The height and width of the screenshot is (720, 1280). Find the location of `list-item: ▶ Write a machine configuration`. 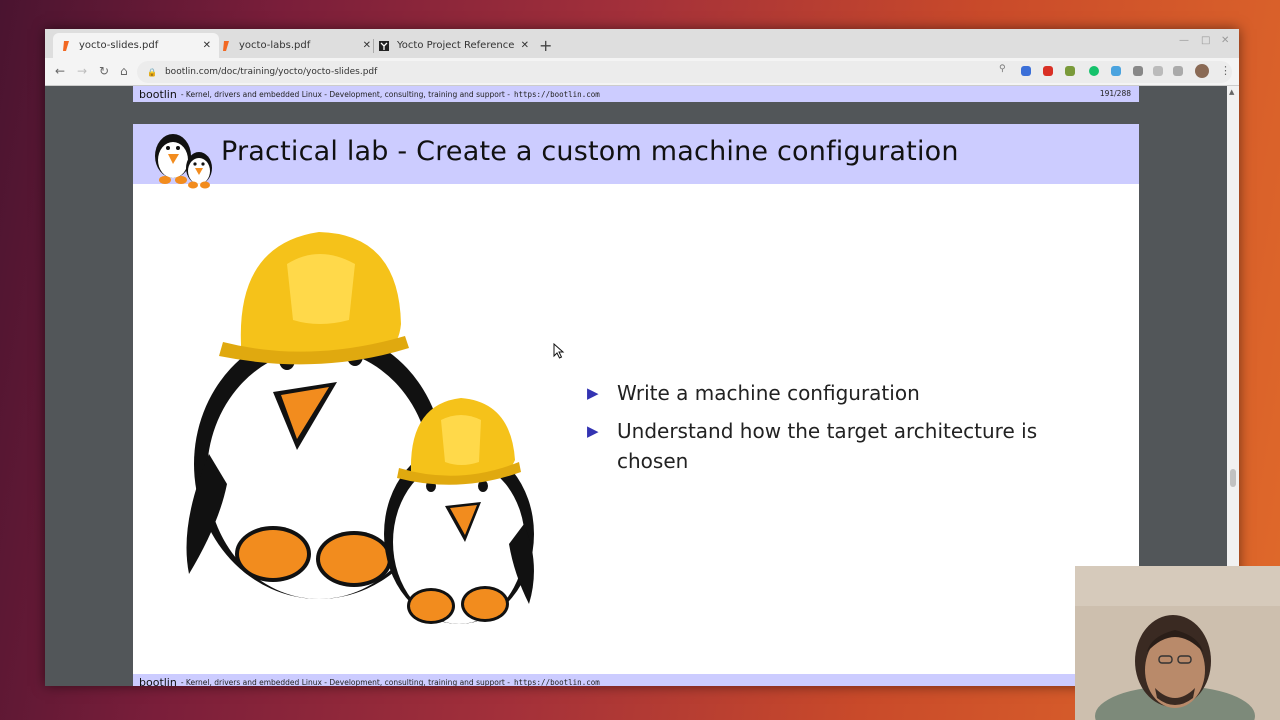

list-item: ▶ Write a machine configuration is located at coordinates (827, 393).